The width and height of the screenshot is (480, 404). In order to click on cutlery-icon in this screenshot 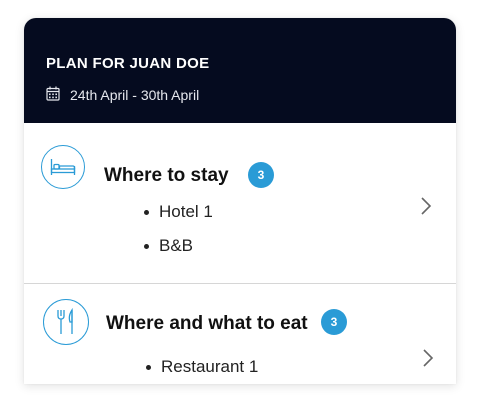, I will do `click(66, 322)`.